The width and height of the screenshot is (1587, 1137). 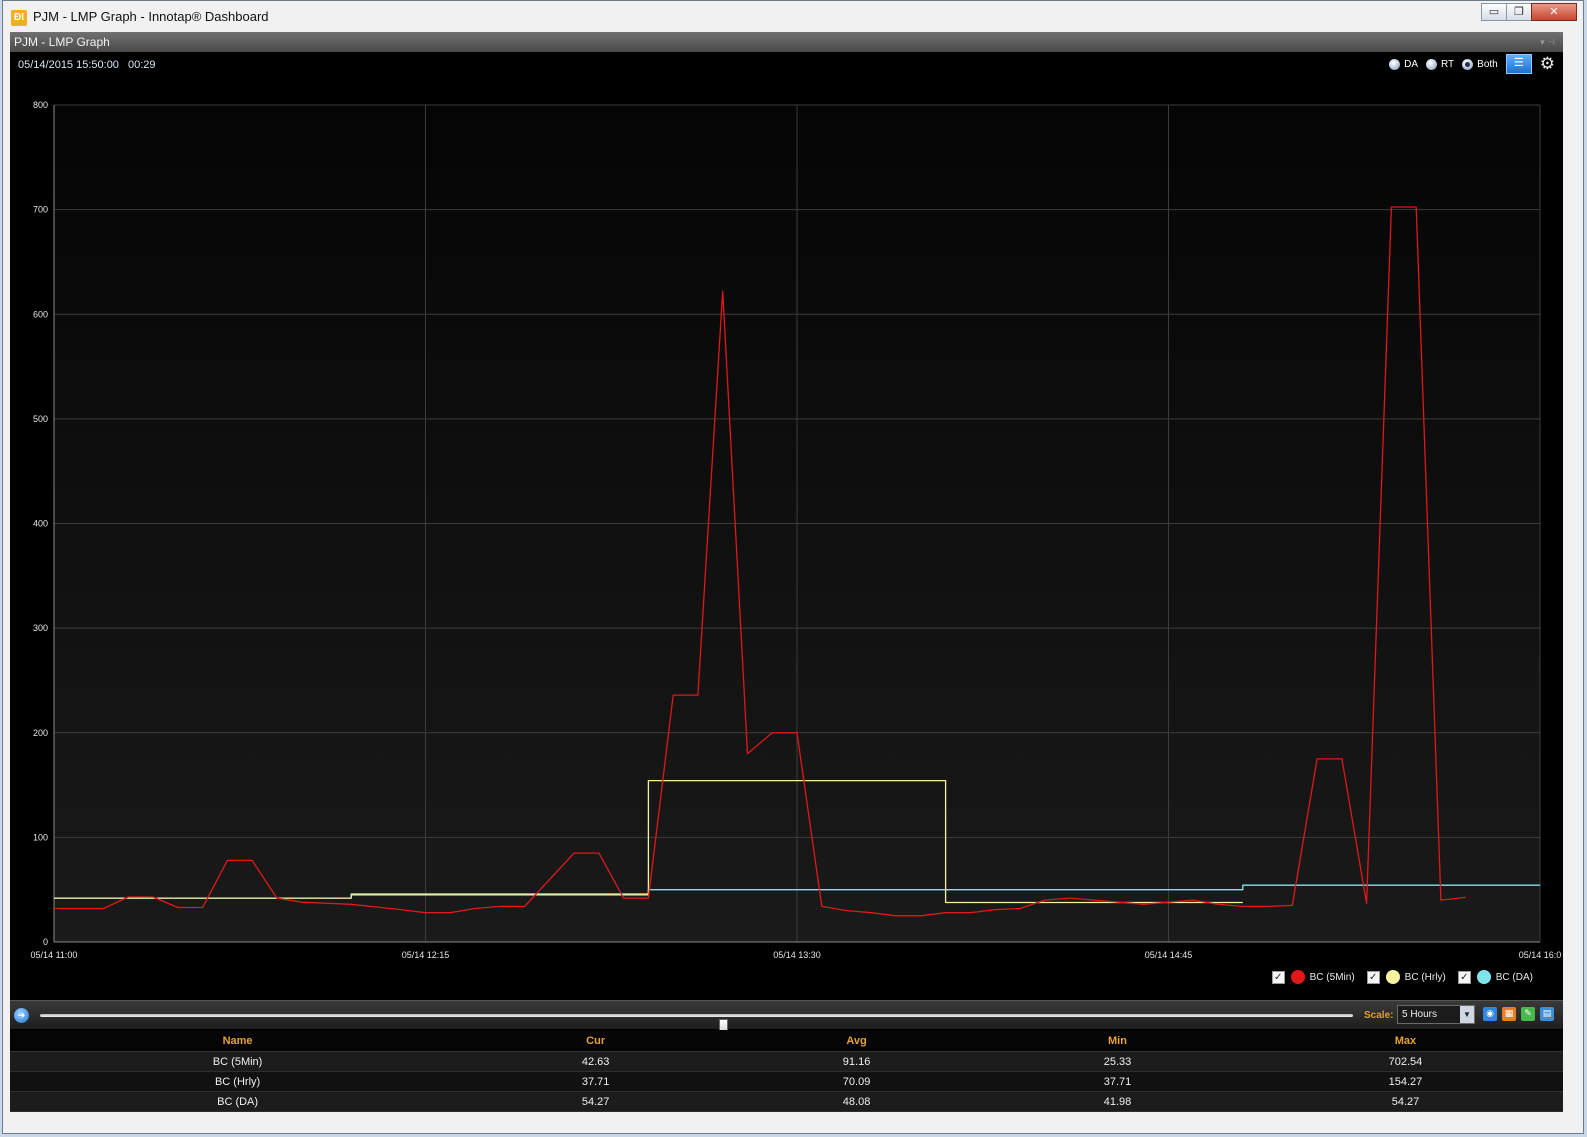 I want to click on scale-select: 5 Hours ▼, so click(x=1436, y=1014).